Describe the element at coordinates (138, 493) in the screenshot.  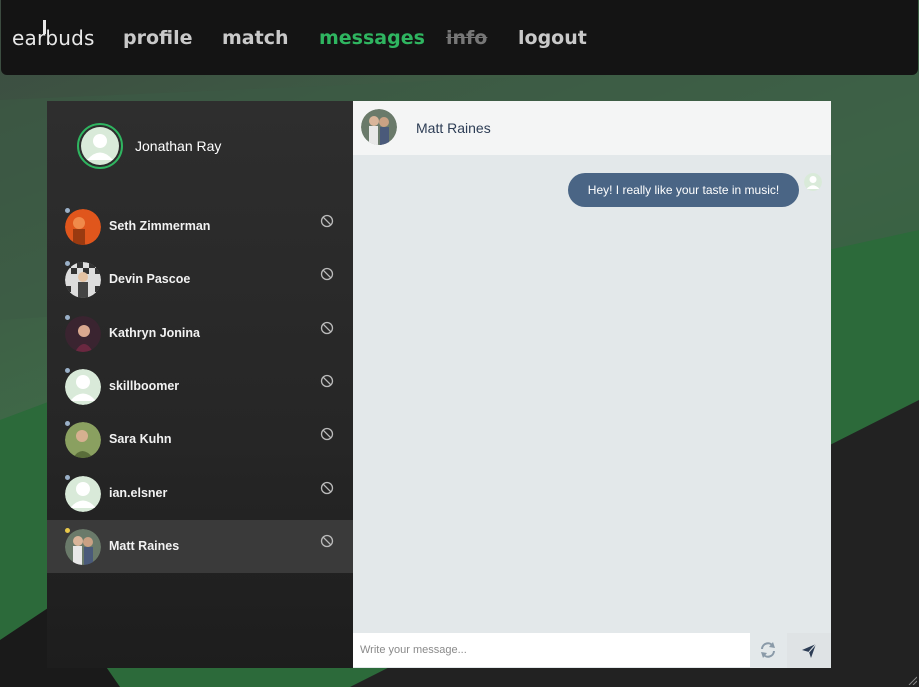
I see `contact-name: ian.elsner` at that location.